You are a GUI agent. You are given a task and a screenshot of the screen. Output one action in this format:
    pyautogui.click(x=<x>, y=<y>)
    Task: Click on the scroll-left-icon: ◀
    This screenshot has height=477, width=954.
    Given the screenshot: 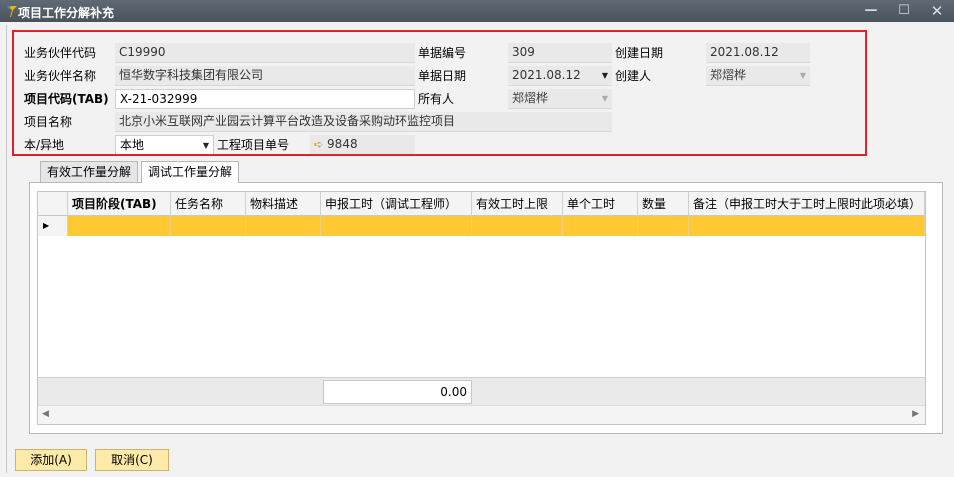 What is the action you would take?
    pyautogui.click(x=45, y=414)
    